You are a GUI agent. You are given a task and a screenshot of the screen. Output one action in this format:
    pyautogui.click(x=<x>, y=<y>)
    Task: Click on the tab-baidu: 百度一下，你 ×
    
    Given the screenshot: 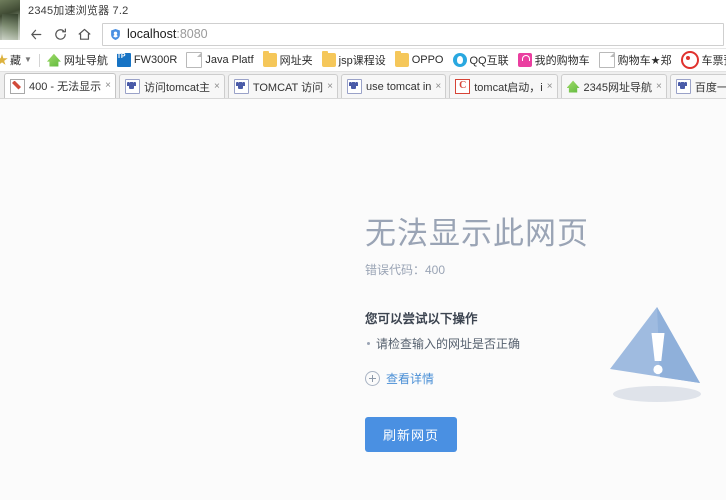 What is the action you would take?
    pyautogui.click(x=697, y=86)
    